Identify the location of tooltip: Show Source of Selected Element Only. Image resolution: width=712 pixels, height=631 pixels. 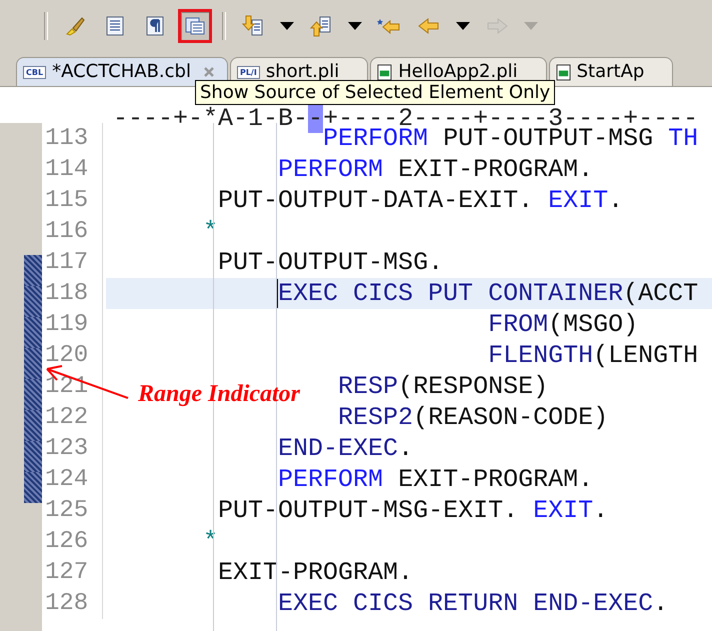
(375, 92).